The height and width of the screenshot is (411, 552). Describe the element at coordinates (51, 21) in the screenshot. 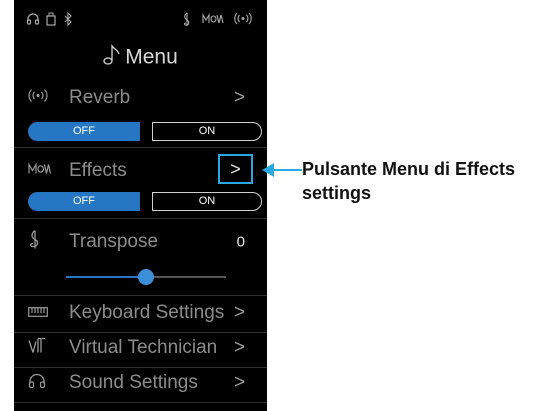

I see `usb-memory-icon` at that location.